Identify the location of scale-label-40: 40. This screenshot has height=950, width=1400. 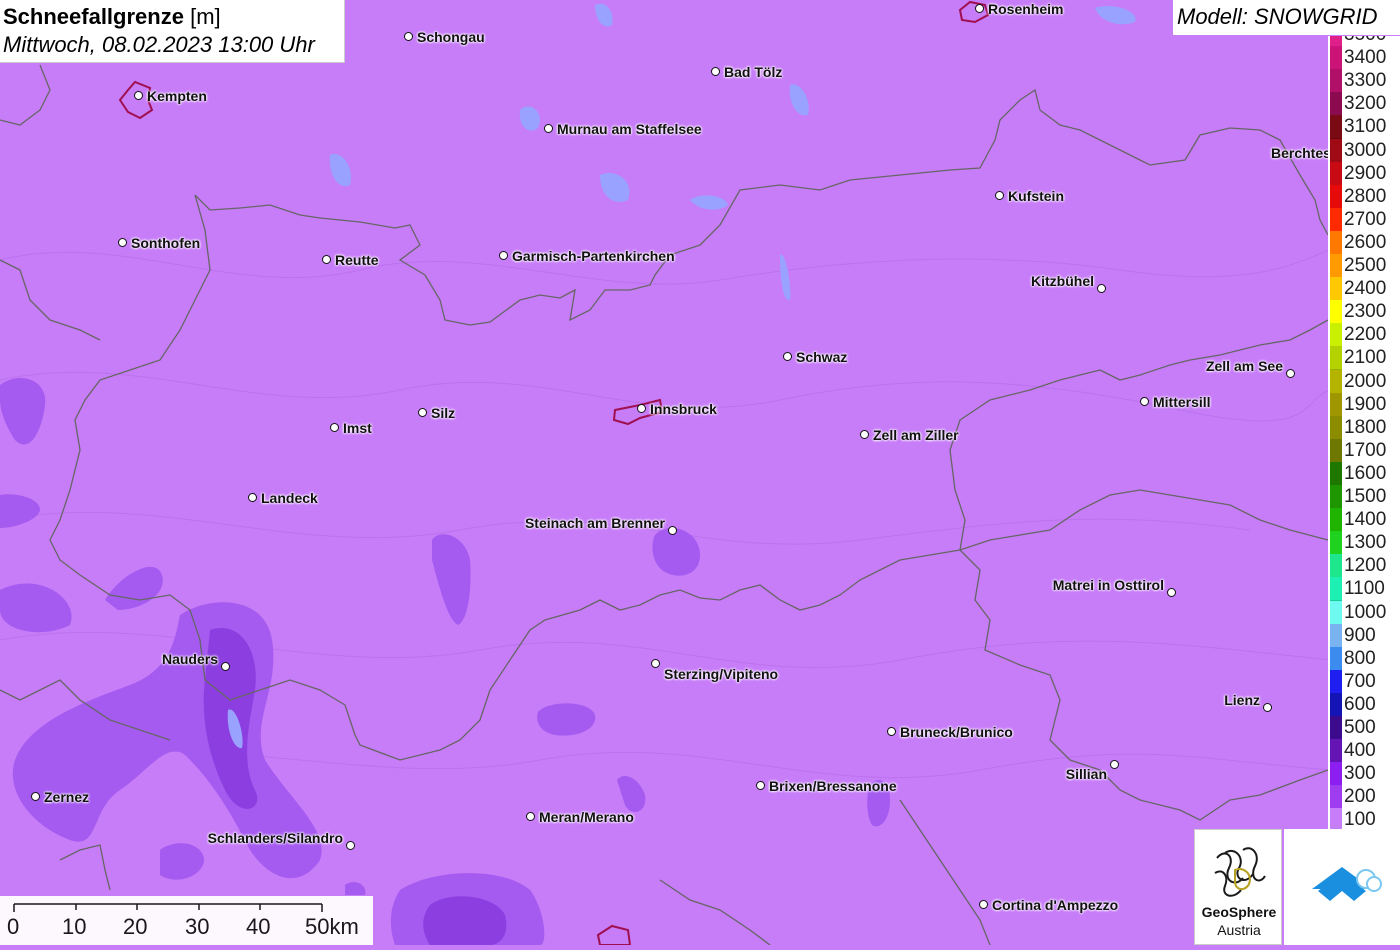
(258, 926).